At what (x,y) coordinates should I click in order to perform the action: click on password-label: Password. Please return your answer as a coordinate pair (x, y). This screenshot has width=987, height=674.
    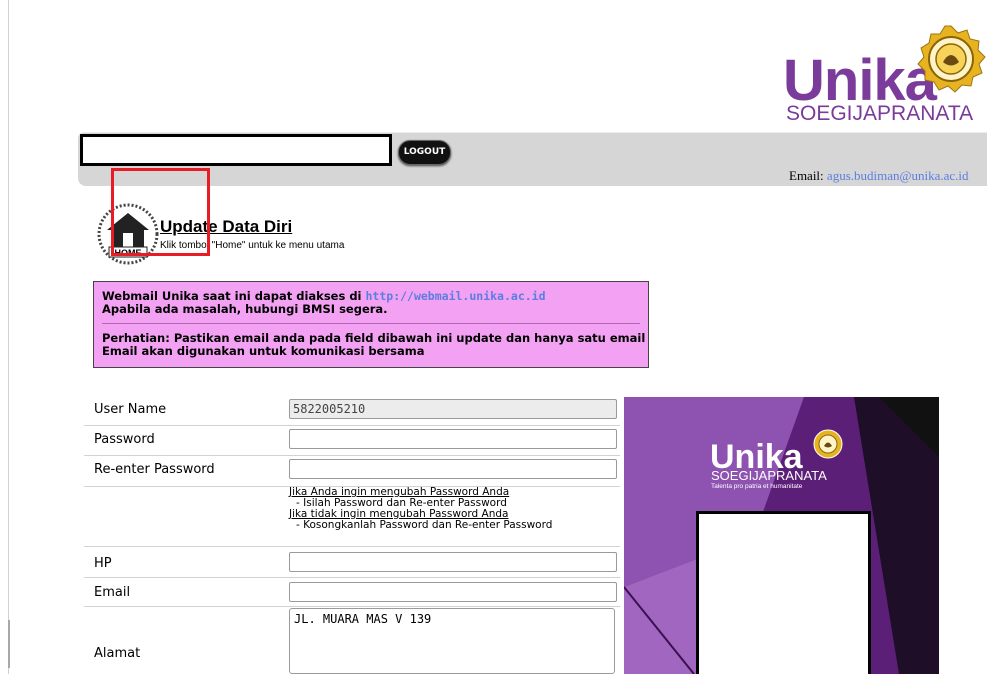
    Looking at the image, I should click on (124, 439).